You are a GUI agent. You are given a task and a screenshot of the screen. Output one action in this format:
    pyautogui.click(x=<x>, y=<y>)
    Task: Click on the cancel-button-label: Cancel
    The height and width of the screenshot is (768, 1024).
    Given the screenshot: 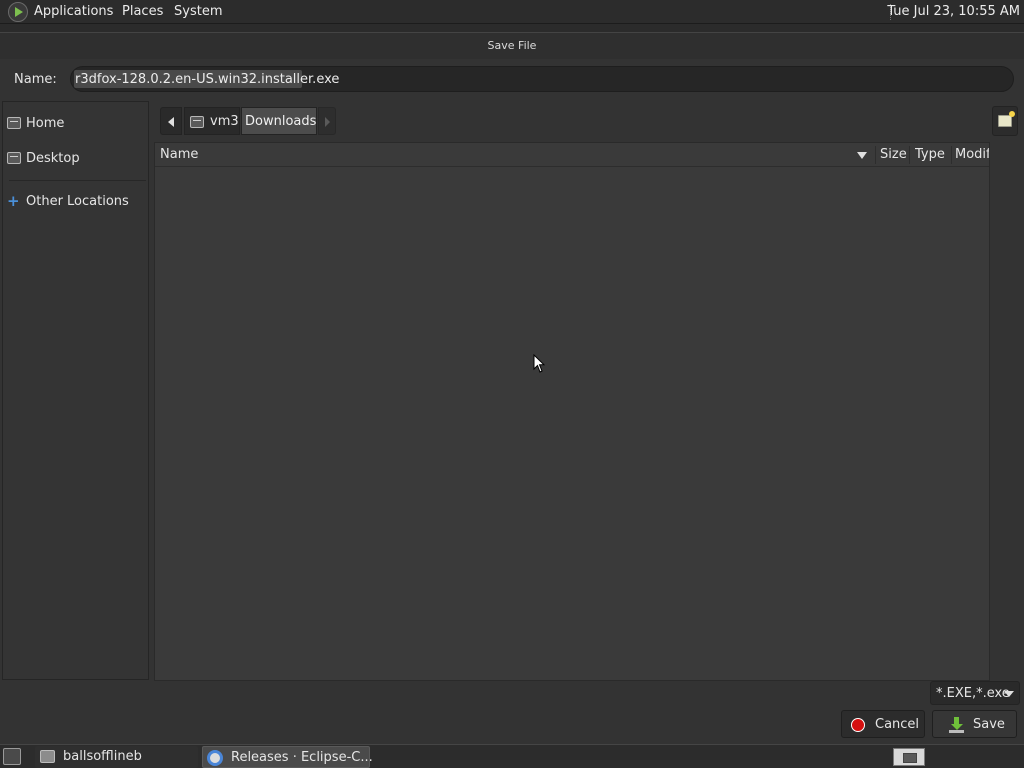 What is the action you would take?
    pyautogui.click(x=897, y=724)
    